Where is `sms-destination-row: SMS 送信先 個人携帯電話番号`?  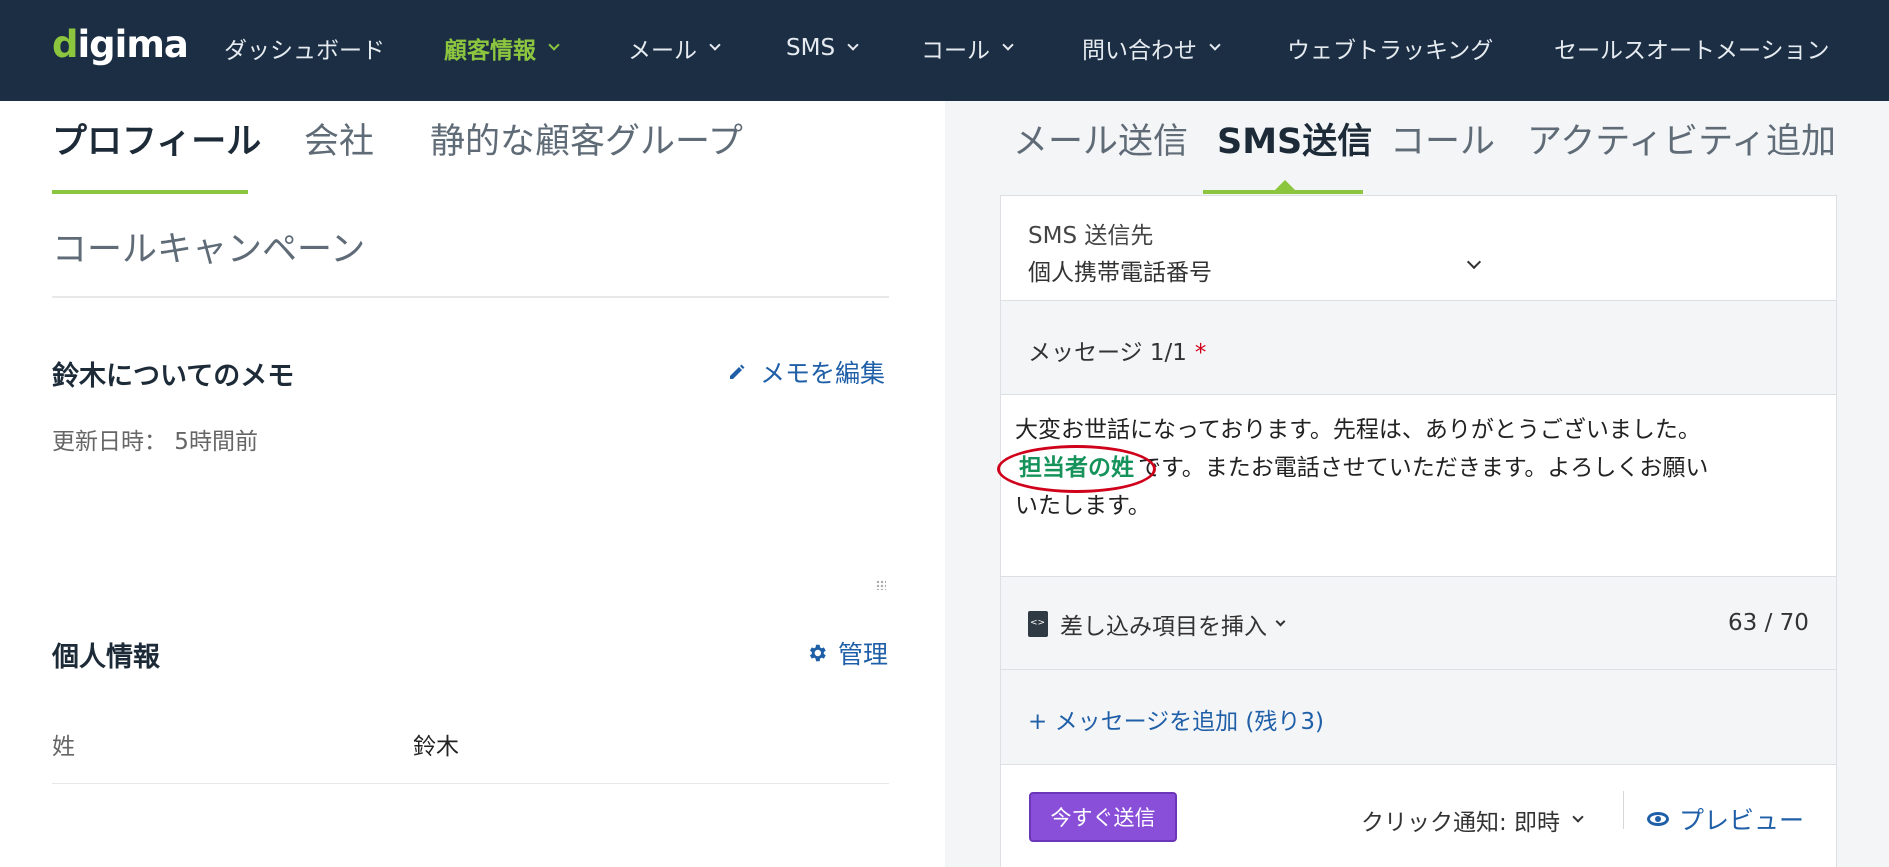 sms-destination-row: SMS 送信先 個人携帯電話番号 is located at coordinates (1418, 248).